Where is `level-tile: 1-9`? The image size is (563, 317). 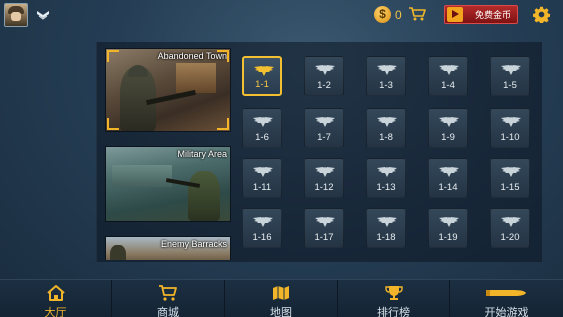
level-tile: 1-9 is located at coordinates (448, 128).